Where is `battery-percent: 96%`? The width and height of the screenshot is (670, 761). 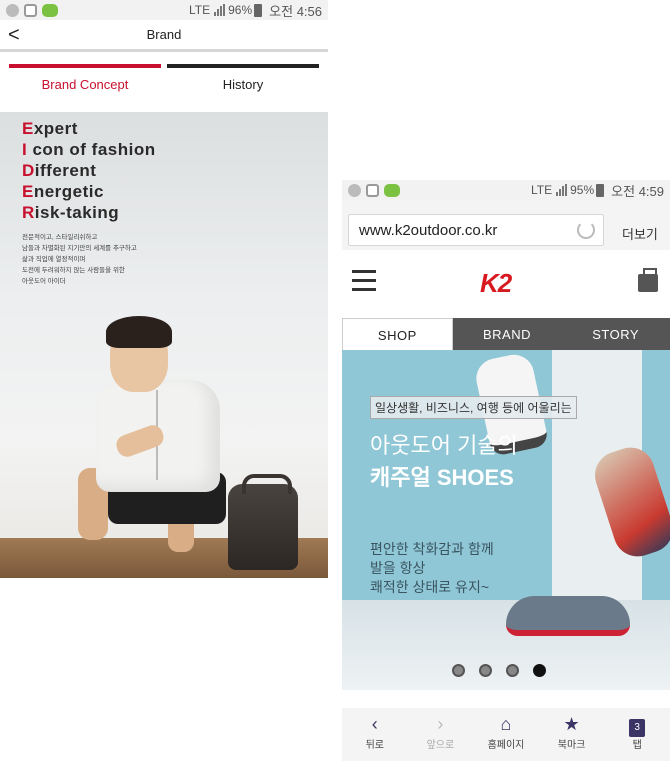 battery-percent: 96% is located at coordinates (240, 10).